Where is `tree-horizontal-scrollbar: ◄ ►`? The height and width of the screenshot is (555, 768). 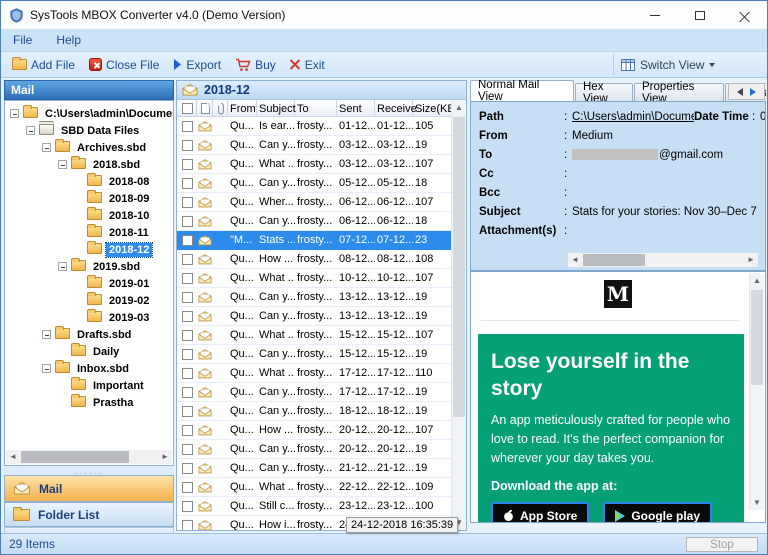 tree-horizontal-scrollbar: ◄ ► is located at coordinates (89, 457).